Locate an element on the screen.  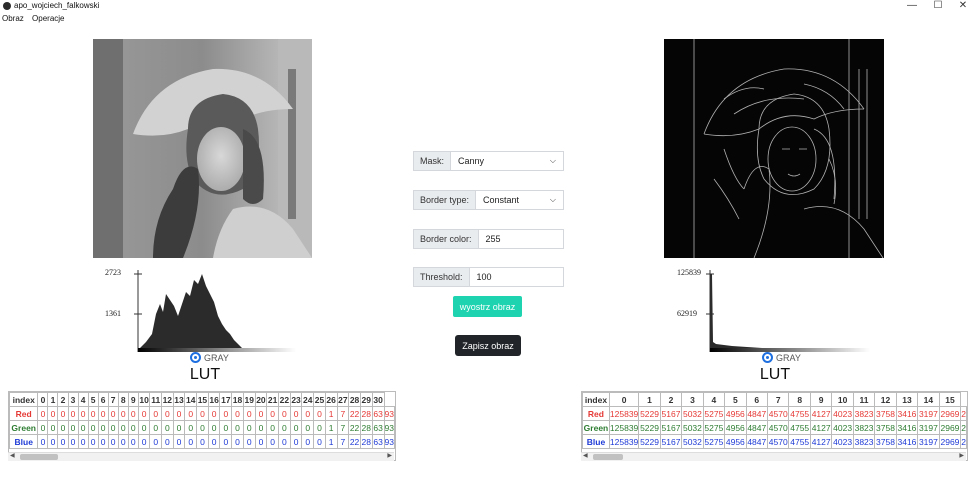
table-cell: 3197 is located at coordinates (928, 413).